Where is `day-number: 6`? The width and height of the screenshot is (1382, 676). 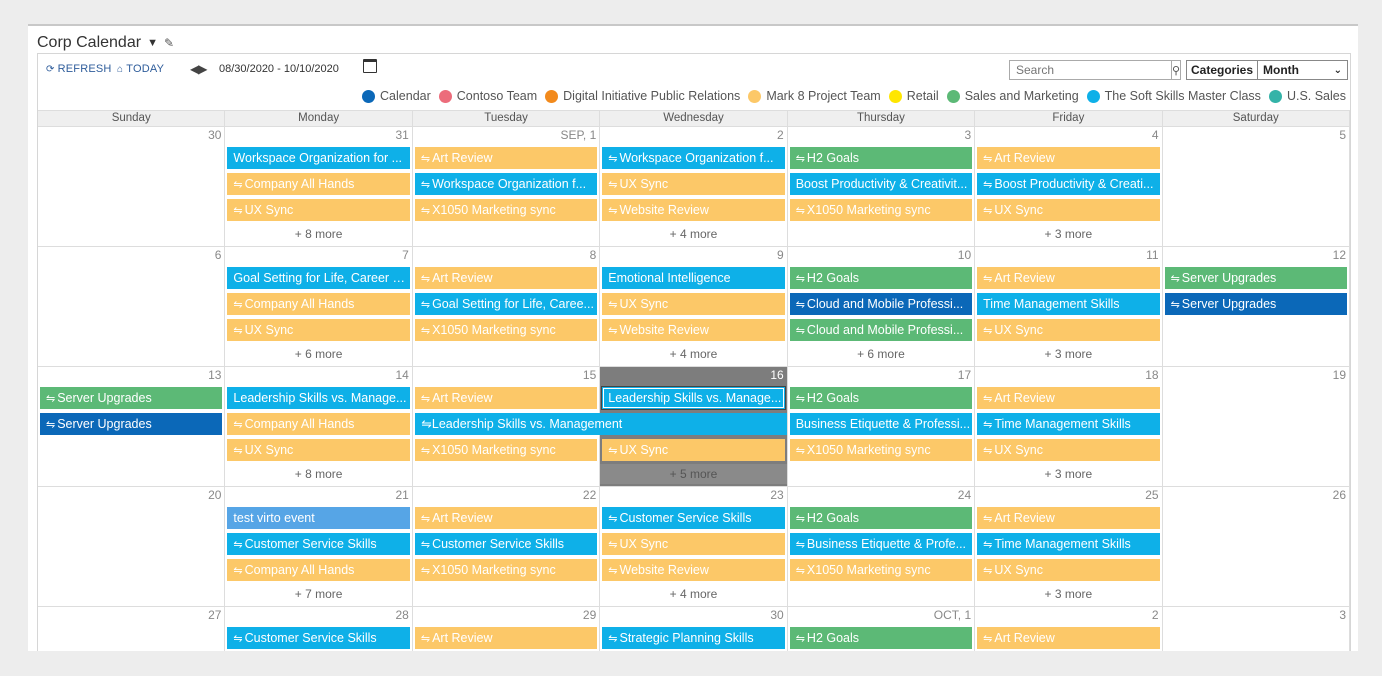 day-number: 6 is located at coordinates (218, 255).